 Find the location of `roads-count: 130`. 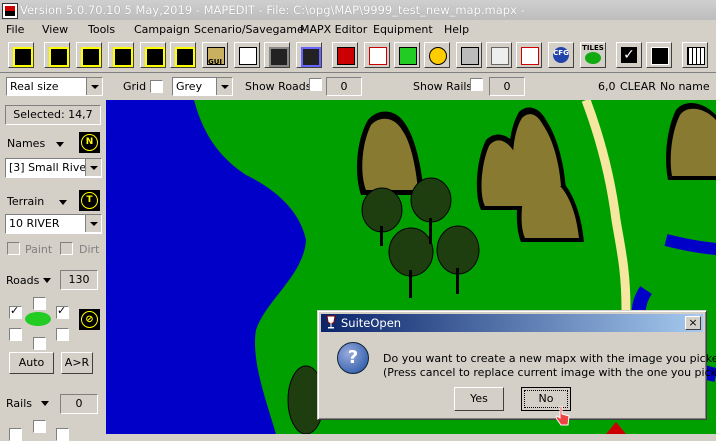

roads-count: 130 is located at coordinates (79, 280).